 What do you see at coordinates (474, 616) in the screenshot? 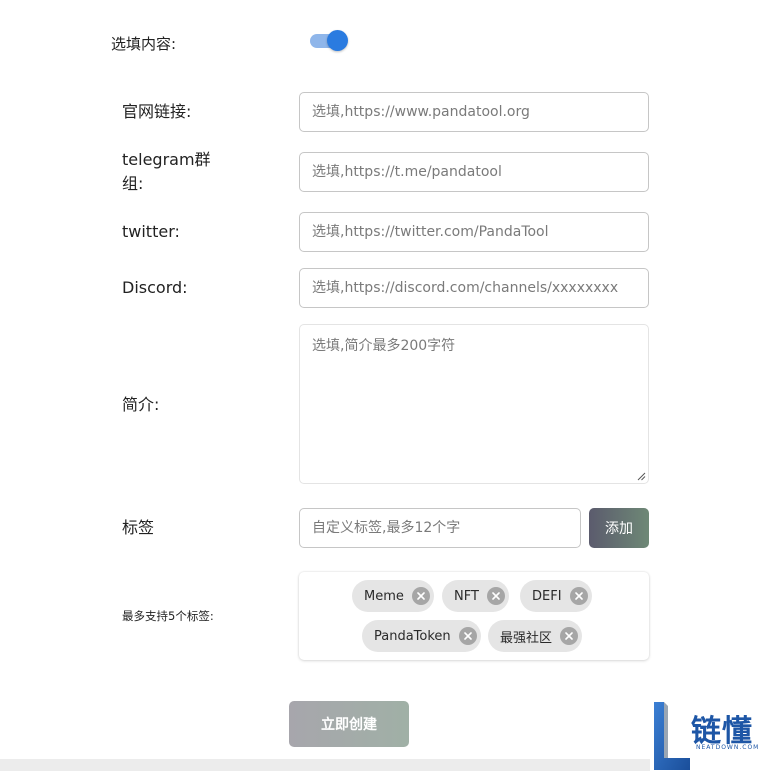
I see `tag-list: Meme NFT DEFI PandaToken 最强社区` at bounding box center [474, 616].